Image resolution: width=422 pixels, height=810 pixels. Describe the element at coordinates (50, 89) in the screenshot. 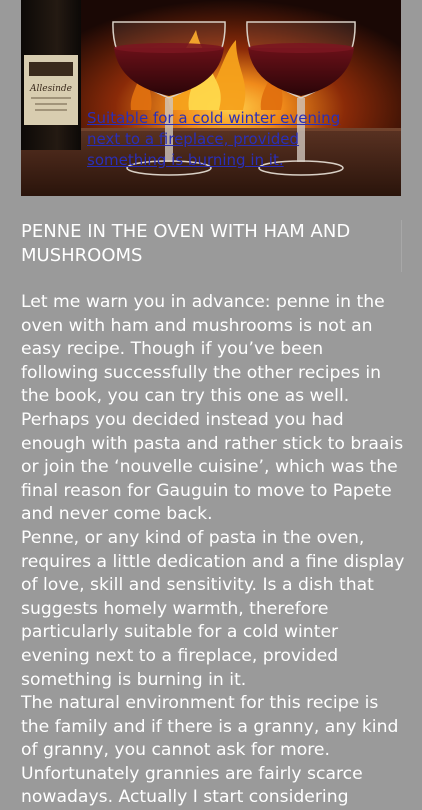

I see `bottle-label-text: Allesinde` at that location.